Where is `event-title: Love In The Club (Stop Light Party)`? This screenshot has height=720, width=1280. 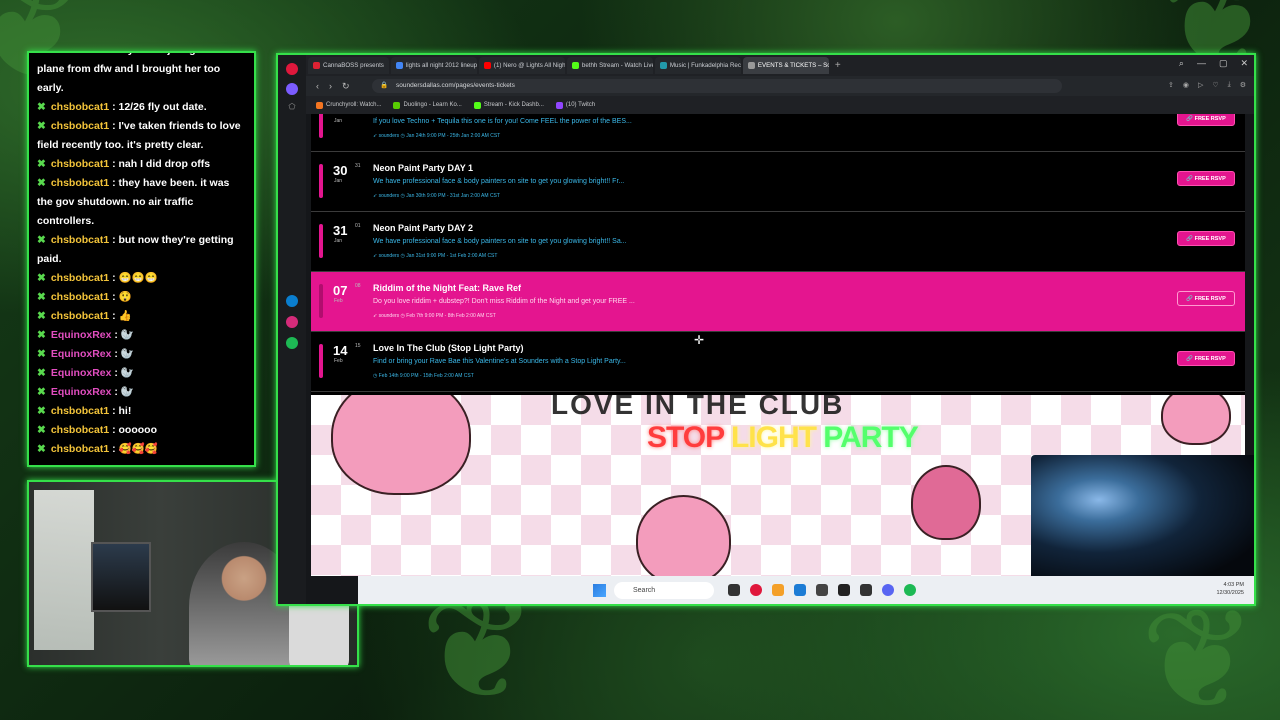 event-title: Love In The Club (Stop Light Party) is located at coordinates (448, 348).